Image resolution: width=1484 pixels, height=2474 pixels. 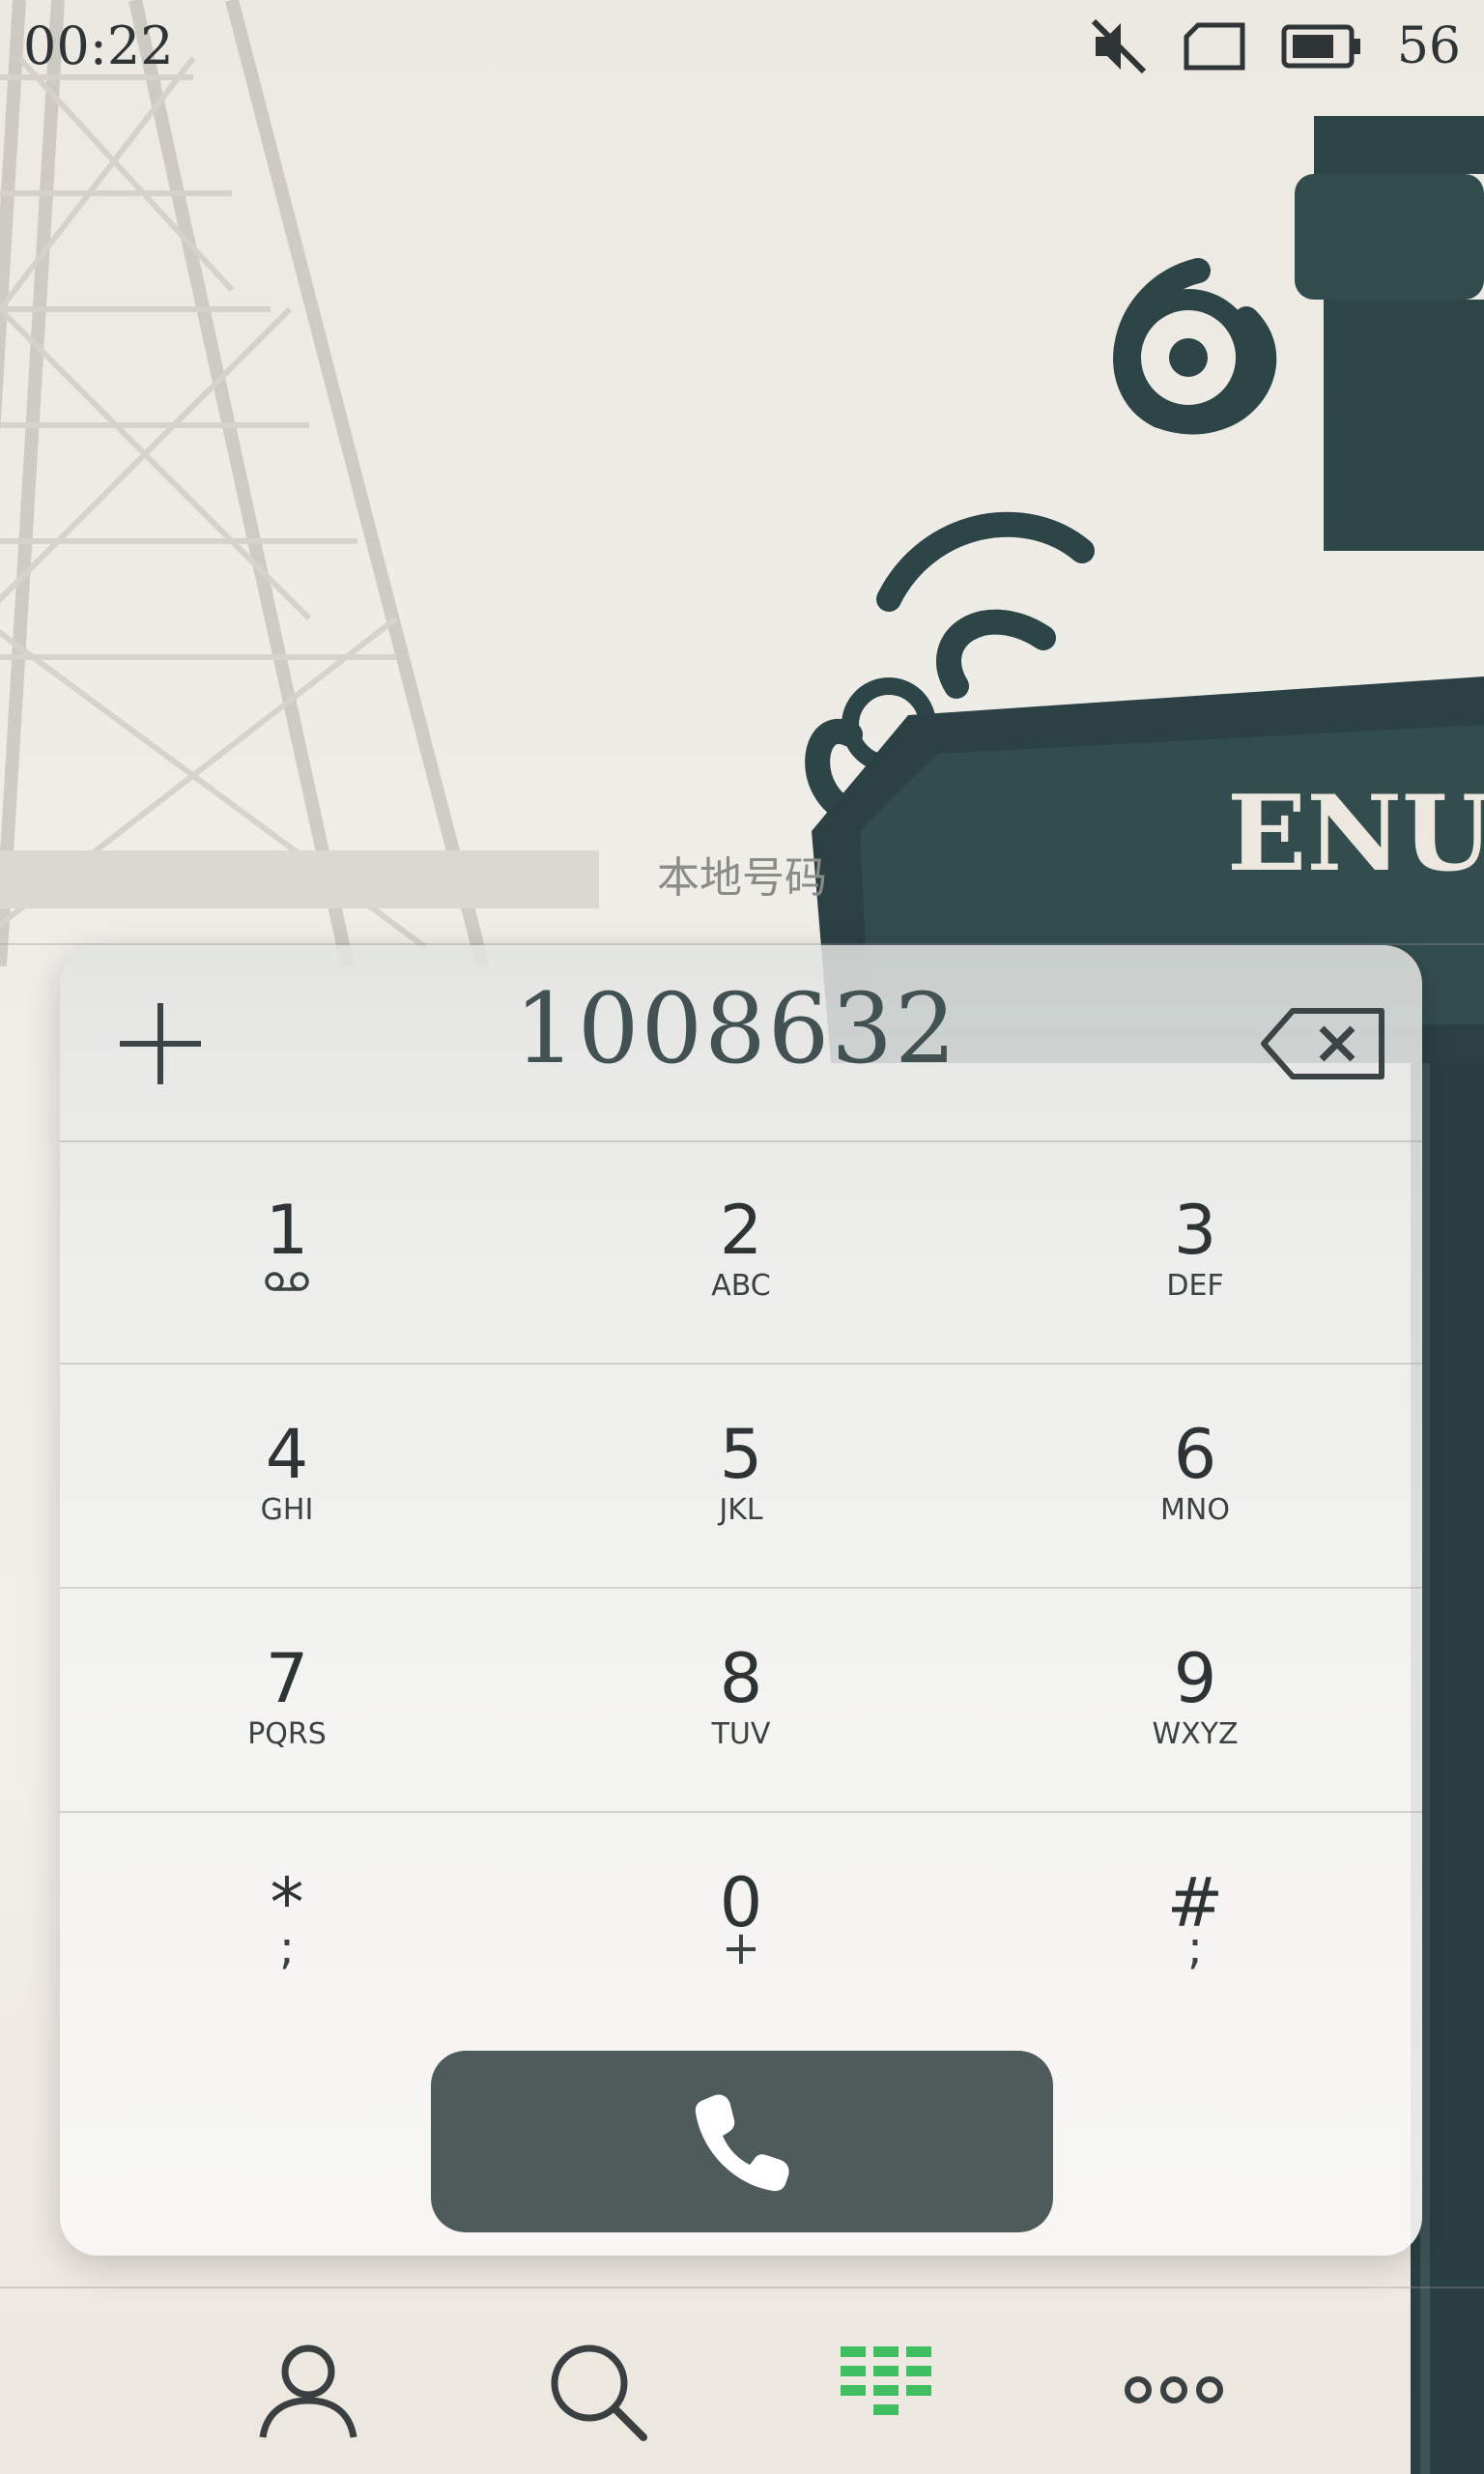 I want to click on key-digit: 6, so click(x=1195, y=1455).